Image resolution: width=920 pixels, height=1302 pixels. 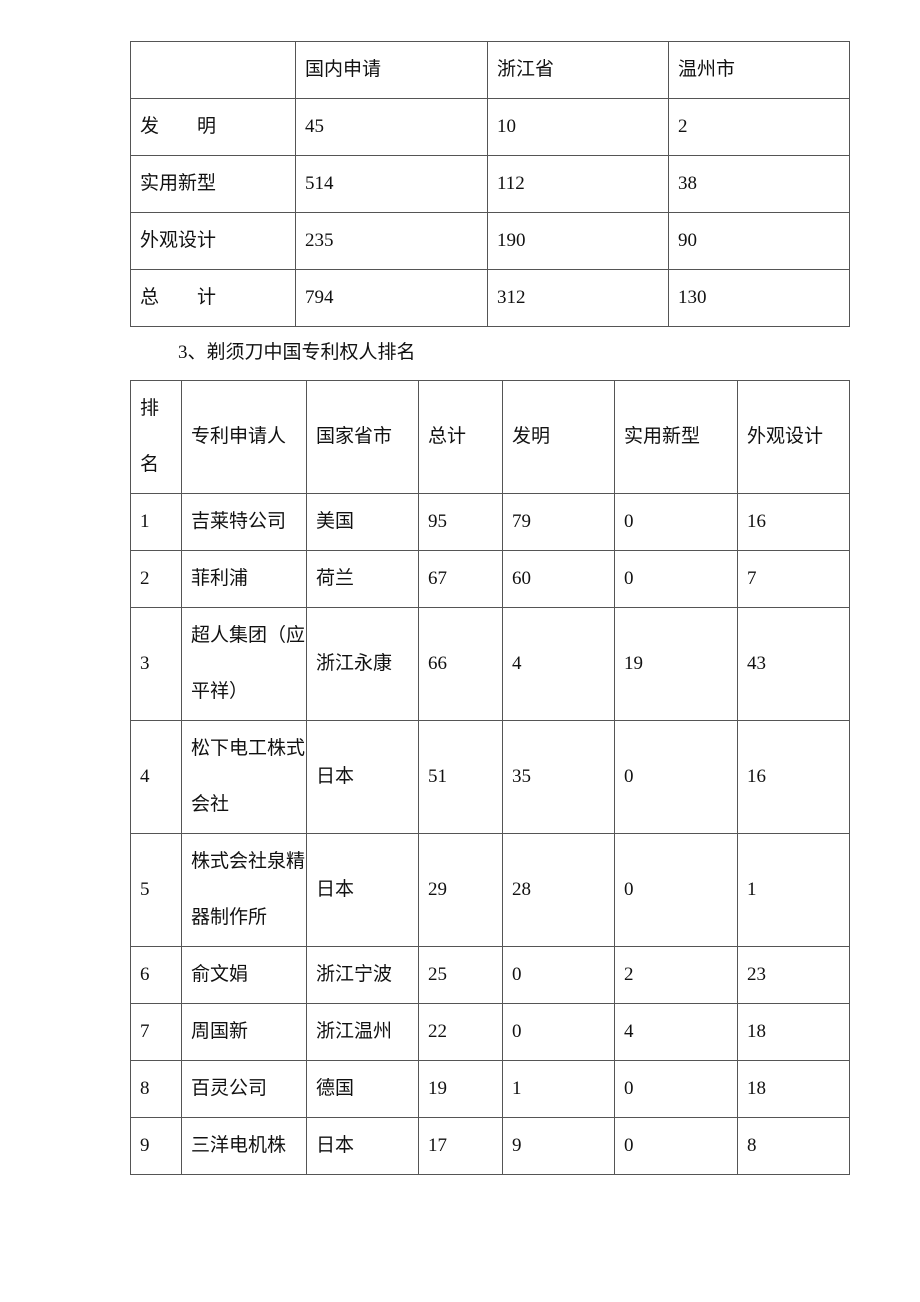 What do you see at coordinates (156, 890) in the screenshot?
I see `rank-cell: 5` at bounding box center [156, 890].